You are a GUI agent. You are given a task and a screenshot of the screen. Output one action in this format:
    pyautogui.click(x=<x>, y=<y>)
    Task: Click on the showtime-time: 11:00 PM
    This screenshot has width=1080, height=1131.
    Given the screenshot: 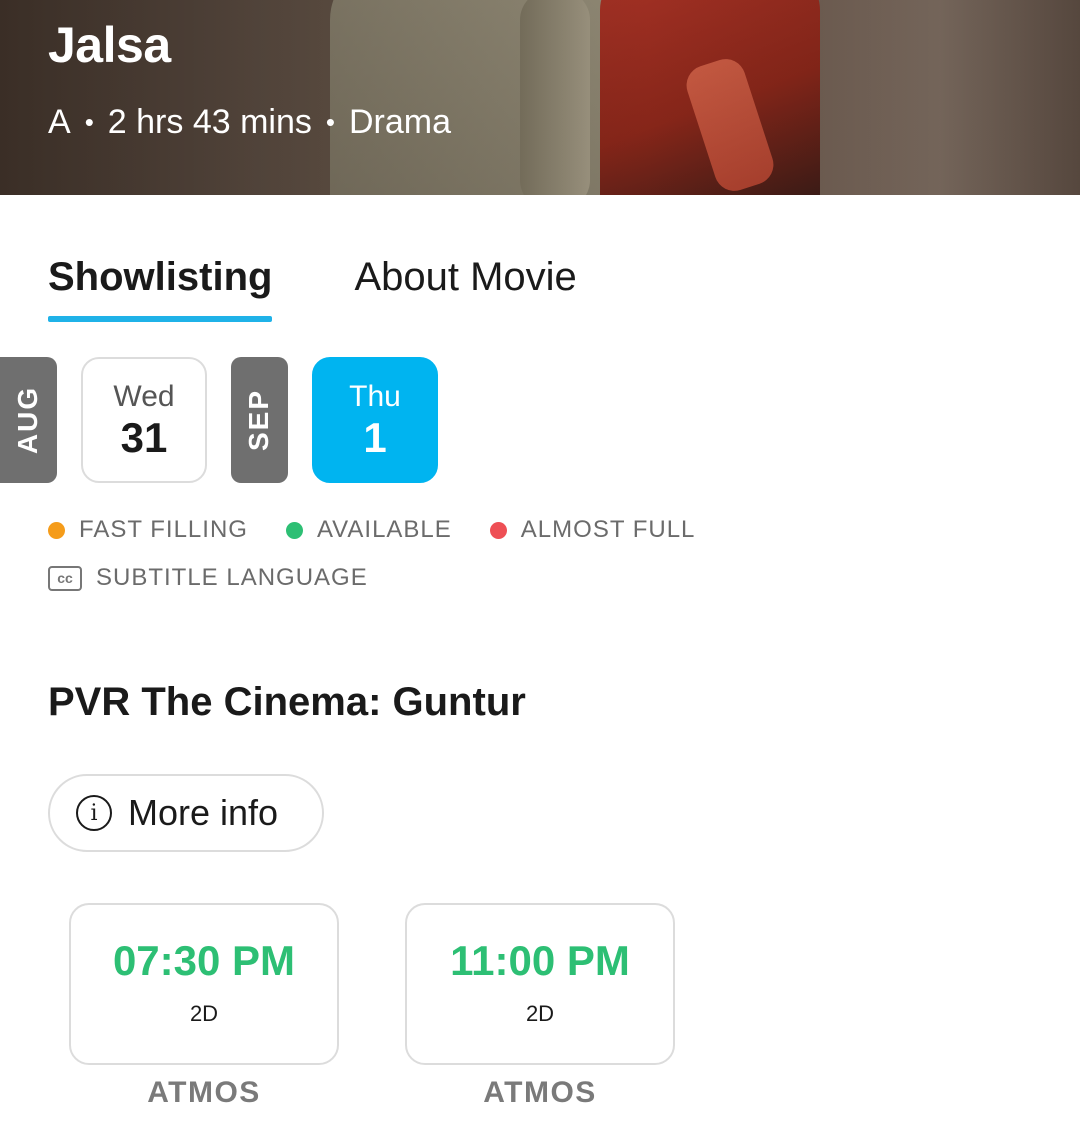 What is the action you would take?
    pyautogui.click(x=540, y=960)
    